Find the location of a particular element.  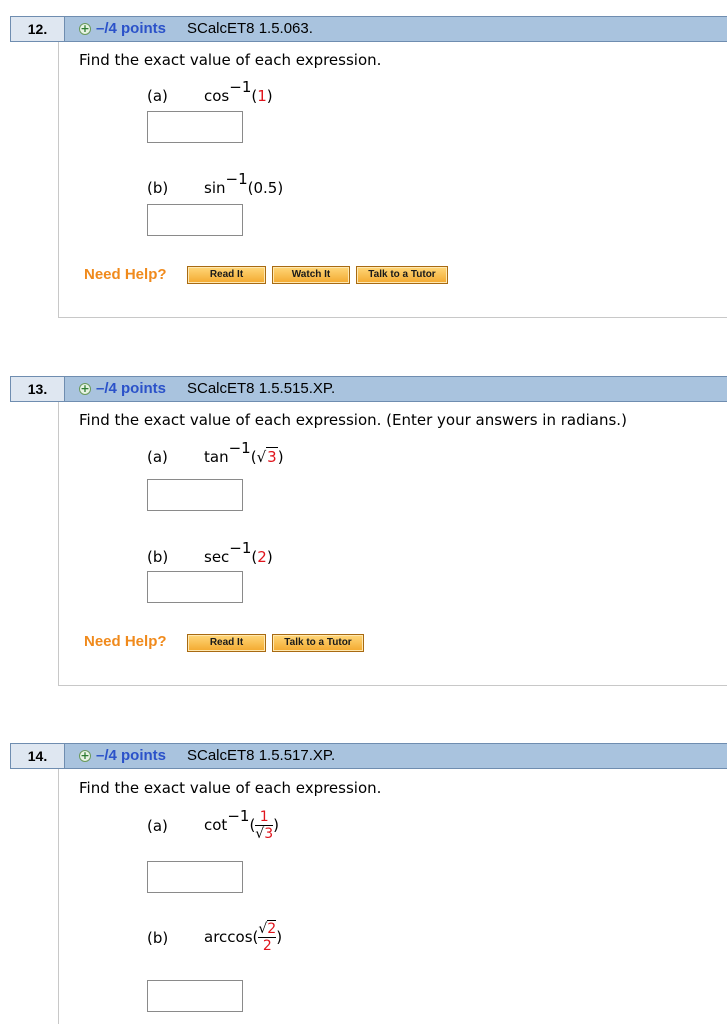

fraction-numerator: √2 is located at coordinates (267, 928).